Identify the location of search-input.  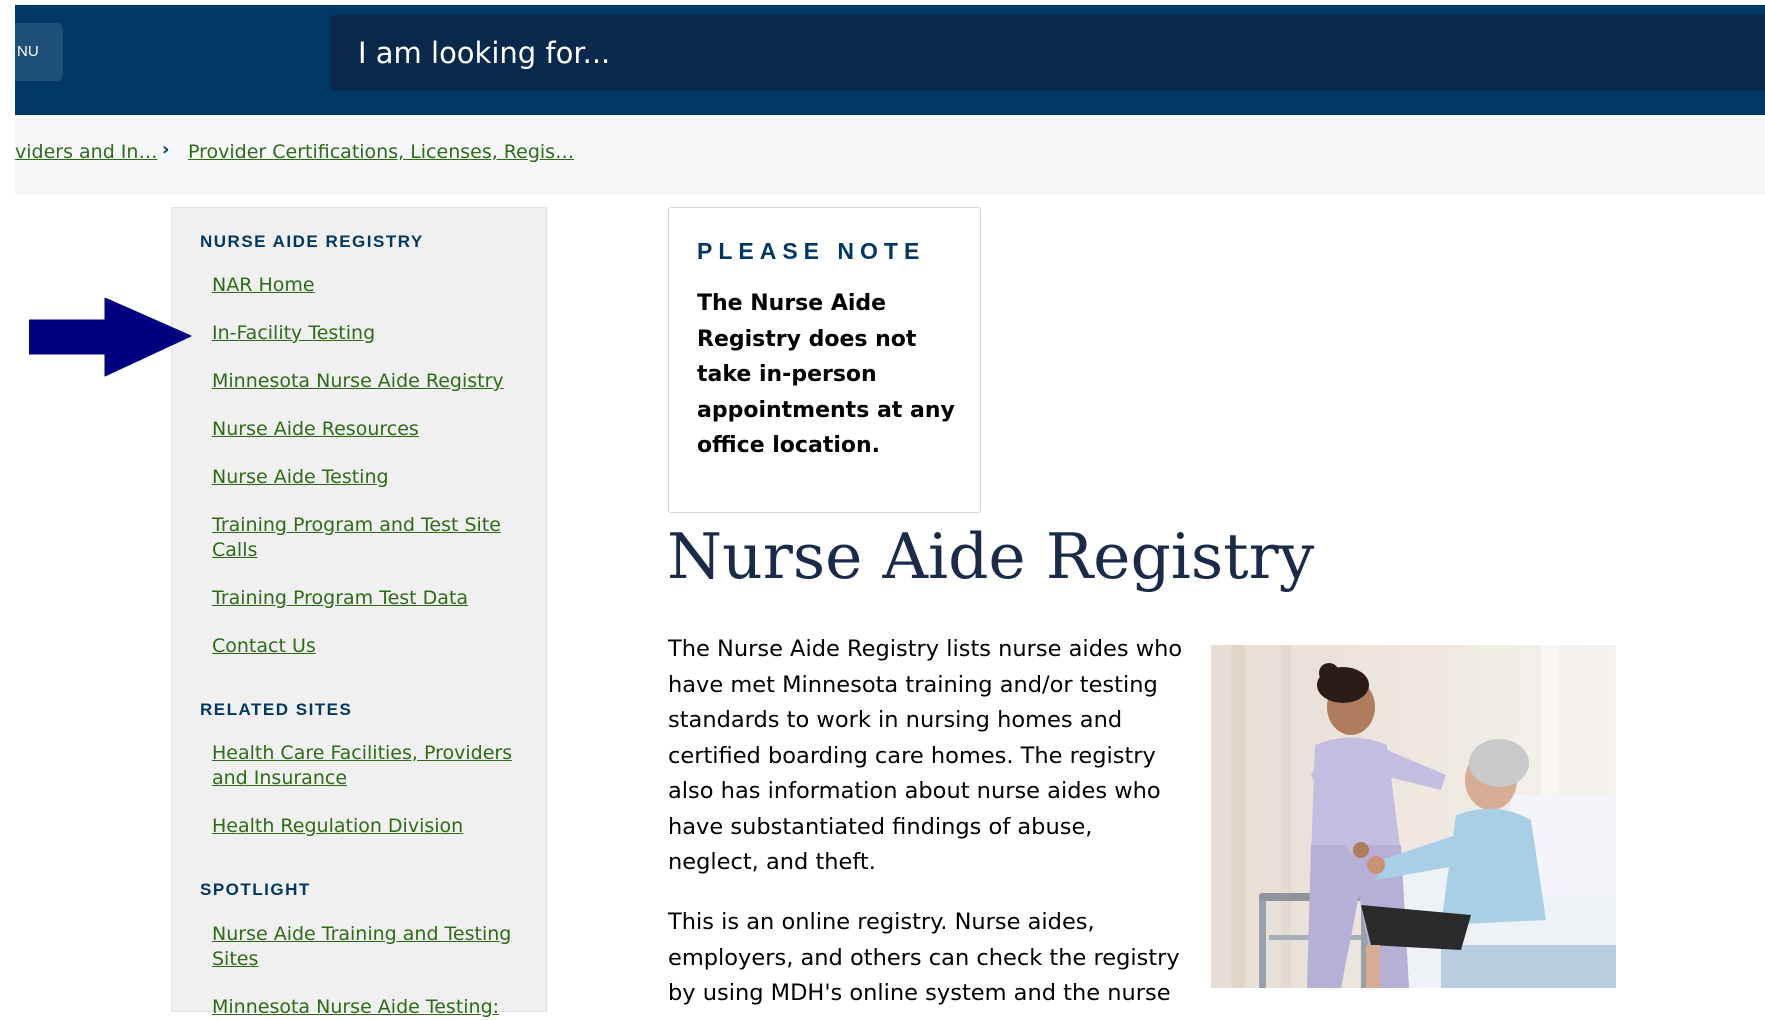
(1047, 53).